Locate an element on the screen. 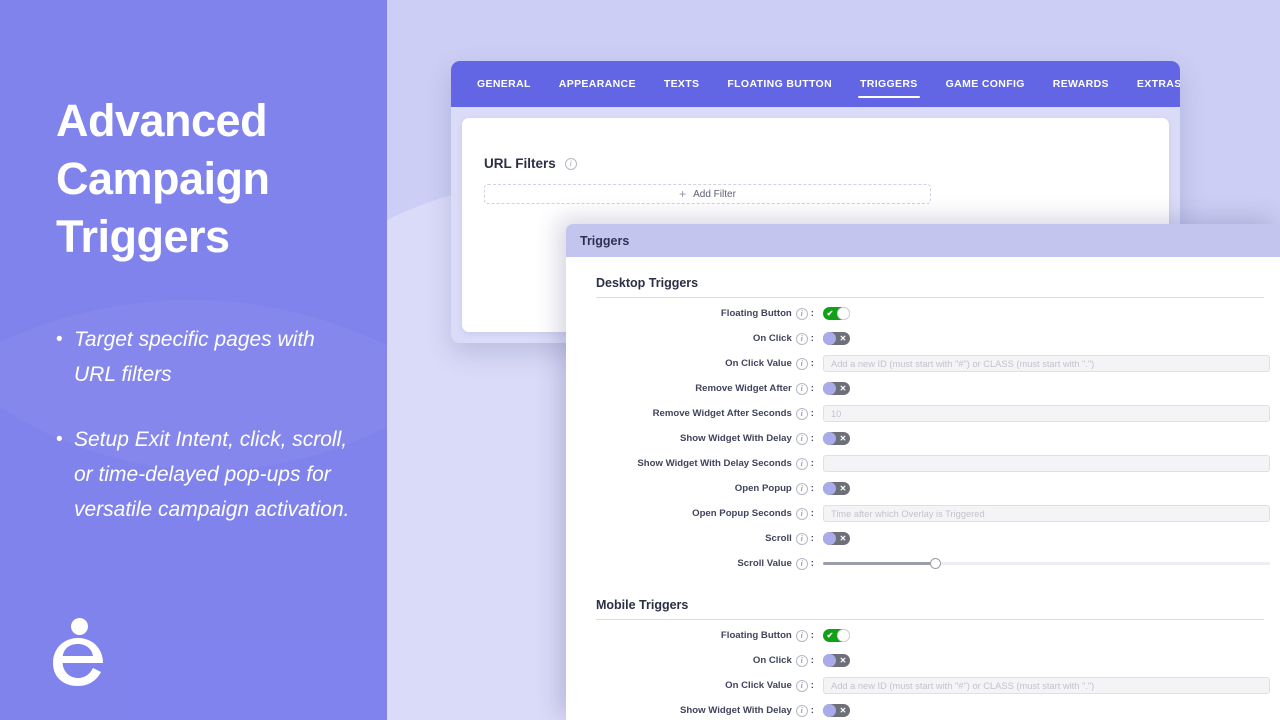 The height and width of the screenshot is (720, 1280). triggers-panel-header: Triggers is located at coordinates (923, 240).